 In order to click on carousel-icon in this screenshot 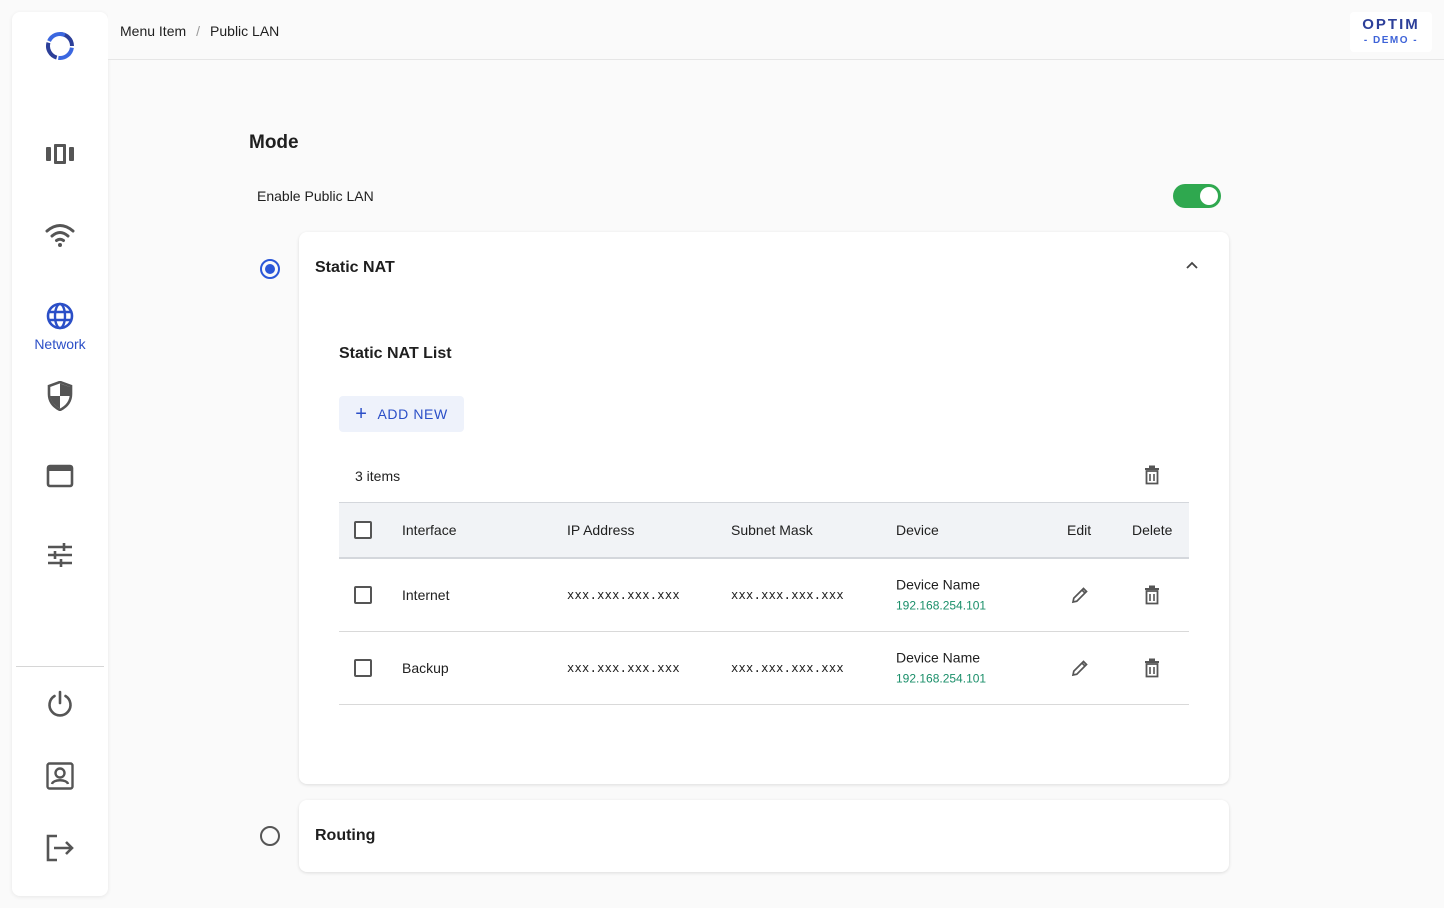, I will do `click(60, 154)`.